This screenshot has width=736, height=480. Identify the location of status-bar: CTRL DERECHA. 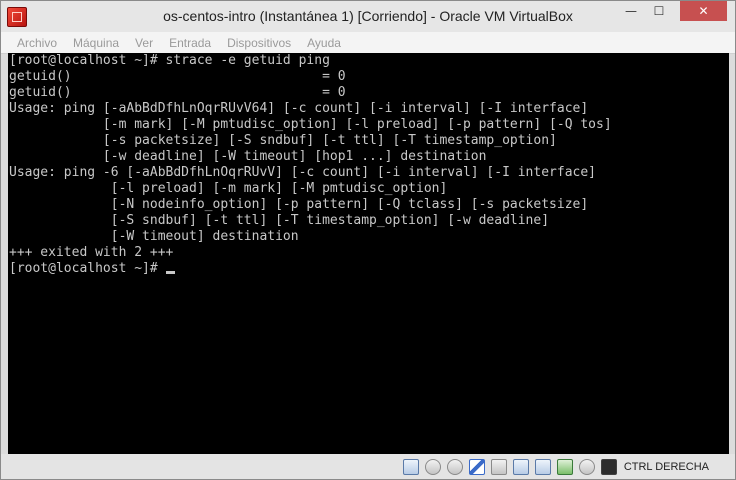
(368, 466).